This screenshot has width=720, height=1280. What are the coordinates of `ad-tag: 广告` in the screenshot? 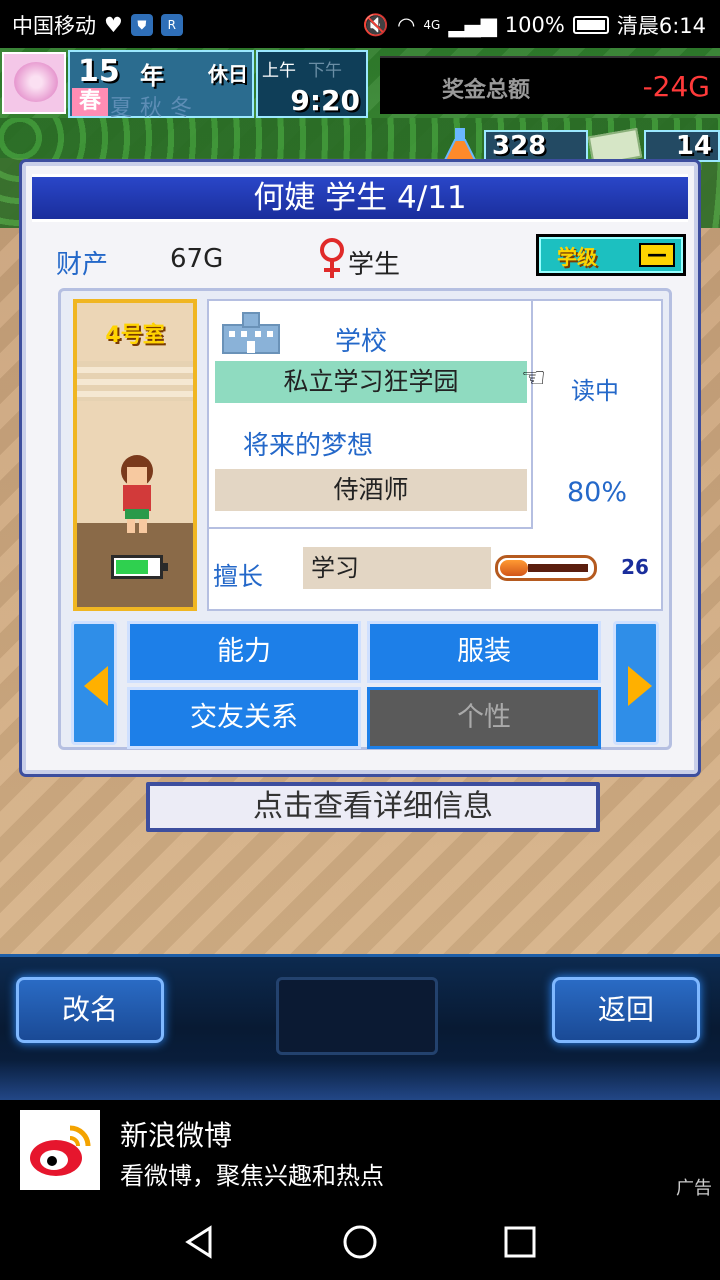 It's located at (694, 1188).